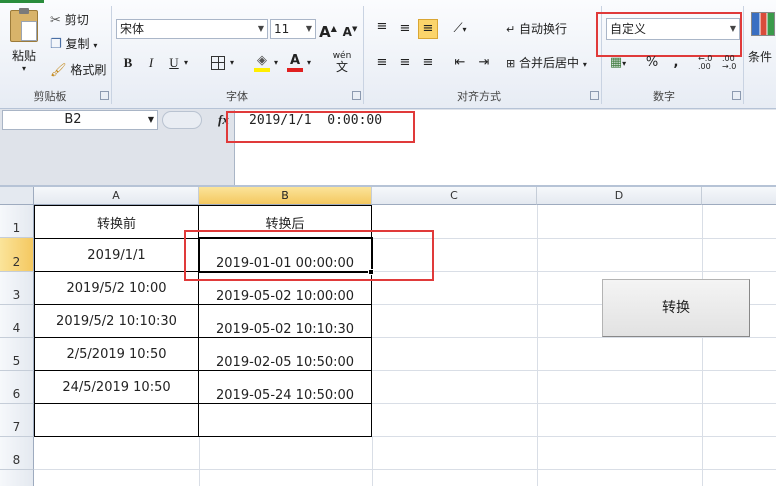 Image resolution: width=776 pixels, height=486 pixels. Describe the element at coordinates (428, 29) in the screenshot. I see `align-bottom-button: ≡` at that location.